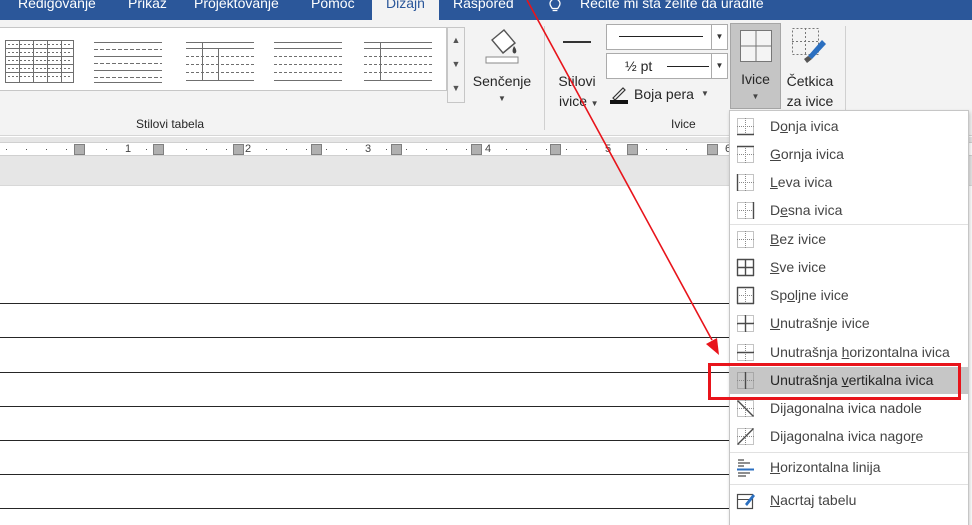  I want to click on menu-item-all-borders: Sve ivice, so click(849, 267).